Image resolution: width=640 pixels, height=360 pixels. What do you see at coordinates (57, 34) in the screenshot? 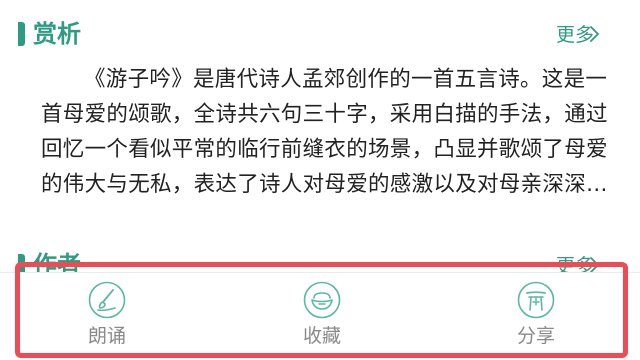
I see `appreciation-title: 赏析` at bounding box center [57, 34].